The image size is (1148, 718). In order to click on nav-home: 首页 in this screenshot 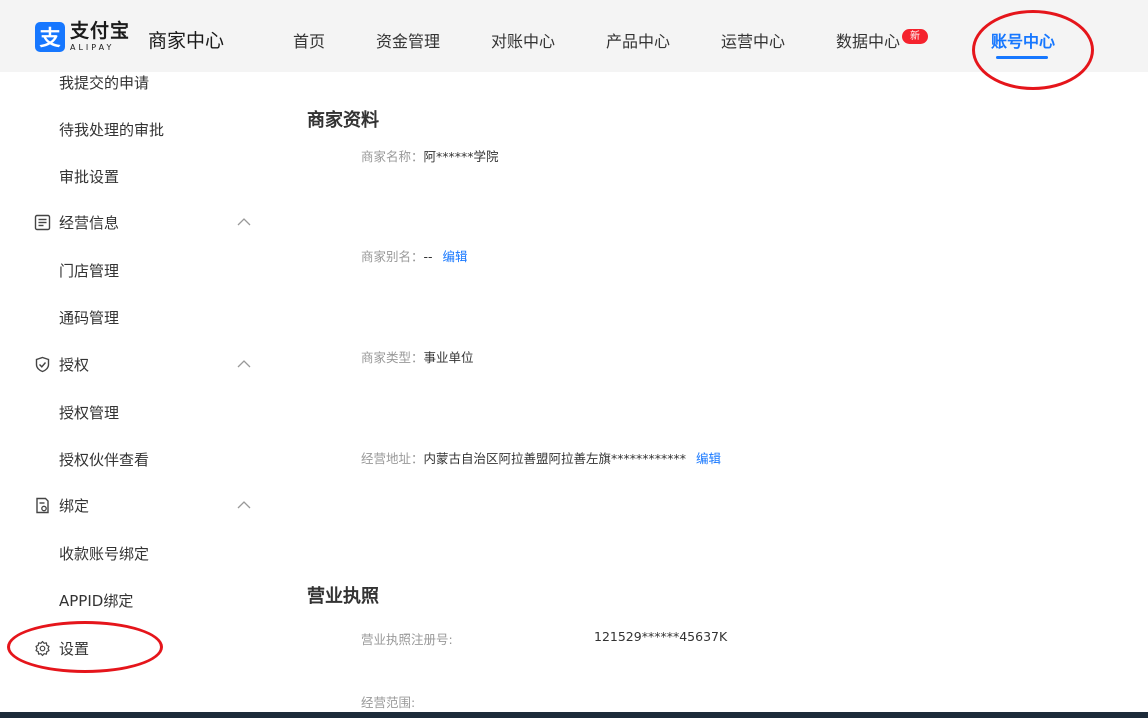, I will do `click(309, 40)`.